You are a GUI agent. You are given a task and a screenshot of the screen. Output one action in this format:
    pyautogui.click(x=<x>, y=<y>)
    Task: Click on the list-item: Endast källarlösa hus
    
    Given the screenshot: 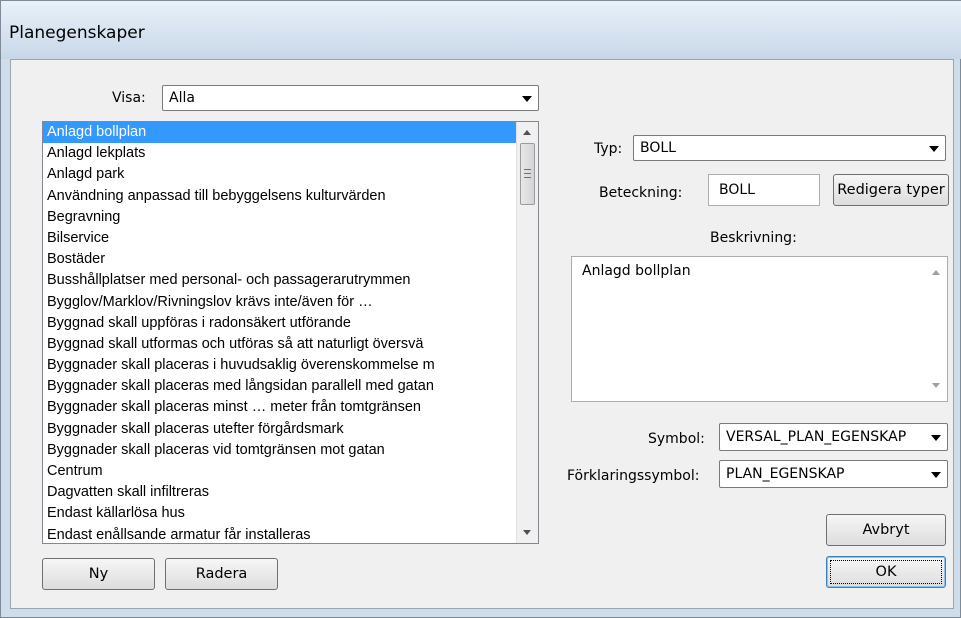 What is the action you would take?
    pyautogui.click(x=290, y=513)
    